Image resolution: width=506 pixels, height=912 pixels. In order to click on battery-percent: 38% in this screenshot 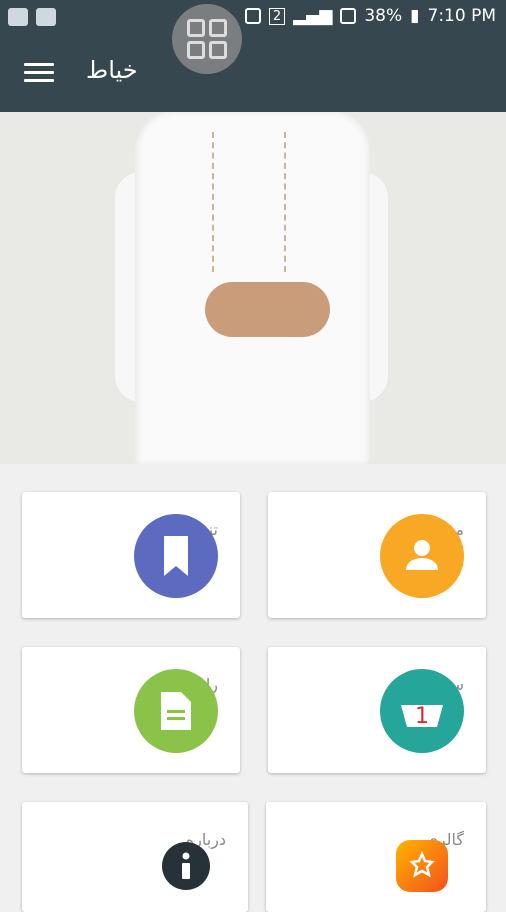, I will do `click(383, 16)`.